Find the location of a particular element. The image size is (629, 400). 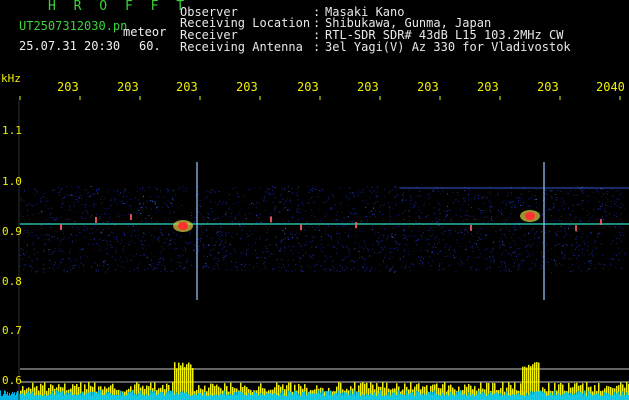

ping-mark is located at coordinates (601, 222).